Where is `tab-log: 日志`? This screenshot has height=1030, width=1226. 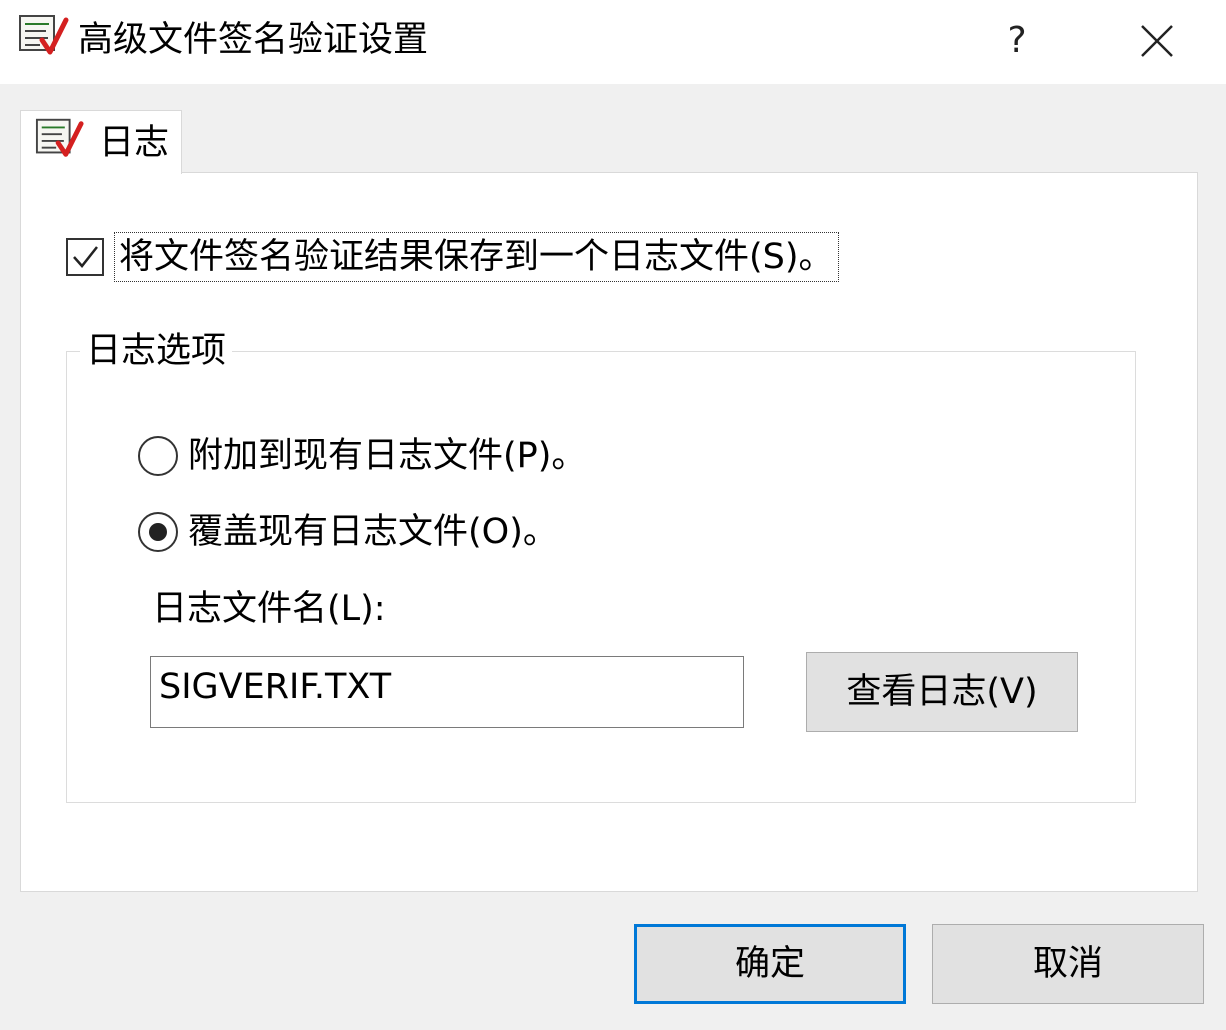
tab-log: 日志 is located at coordinates (101, 142).